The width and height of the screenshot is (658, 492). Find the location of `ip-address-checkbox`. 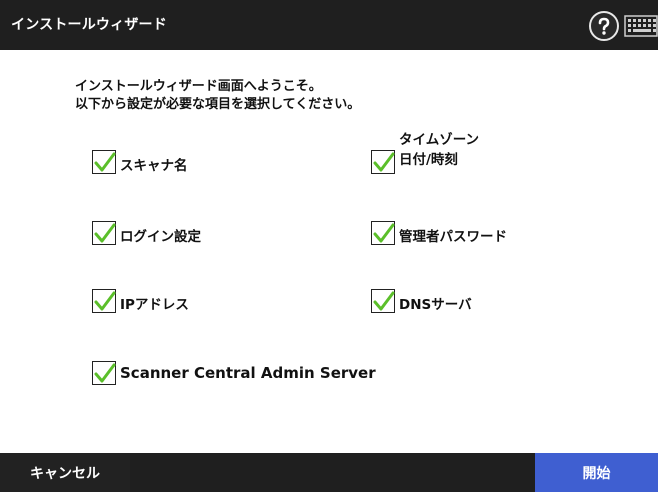

ip-address-checkbox is located at coordinates (104, 301).